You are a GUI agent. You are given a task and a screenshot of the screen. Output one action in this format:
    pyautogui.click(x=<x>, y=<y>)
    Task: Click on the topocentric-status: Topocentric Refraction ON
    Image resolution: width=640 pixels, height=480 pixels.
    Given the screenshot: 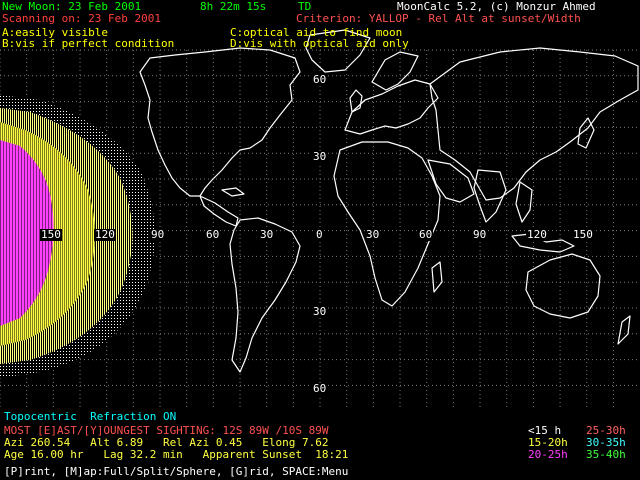 What is the action you would take?
    pyautogui.click(x=90, y=416)
    